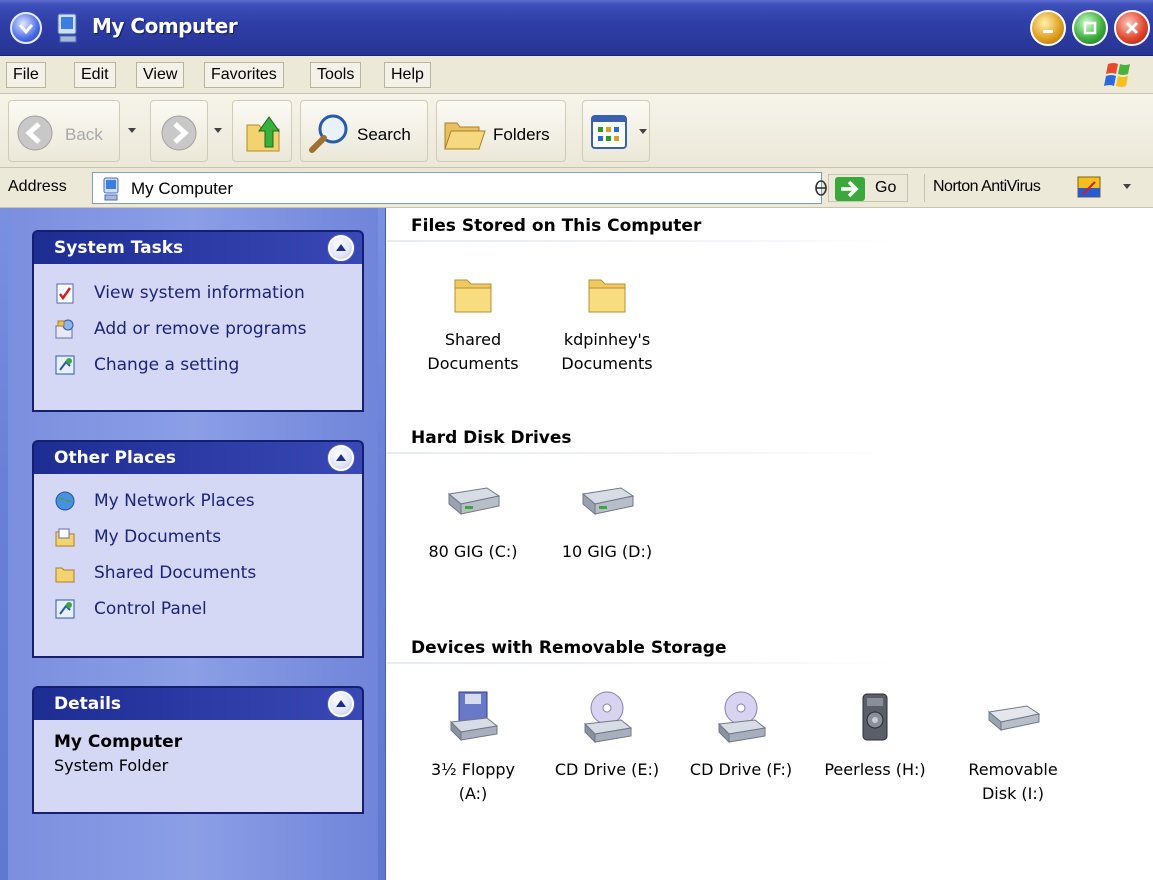 The image size is (1153, 880). I want to click on address-field: My Computer, so click(457, 188).